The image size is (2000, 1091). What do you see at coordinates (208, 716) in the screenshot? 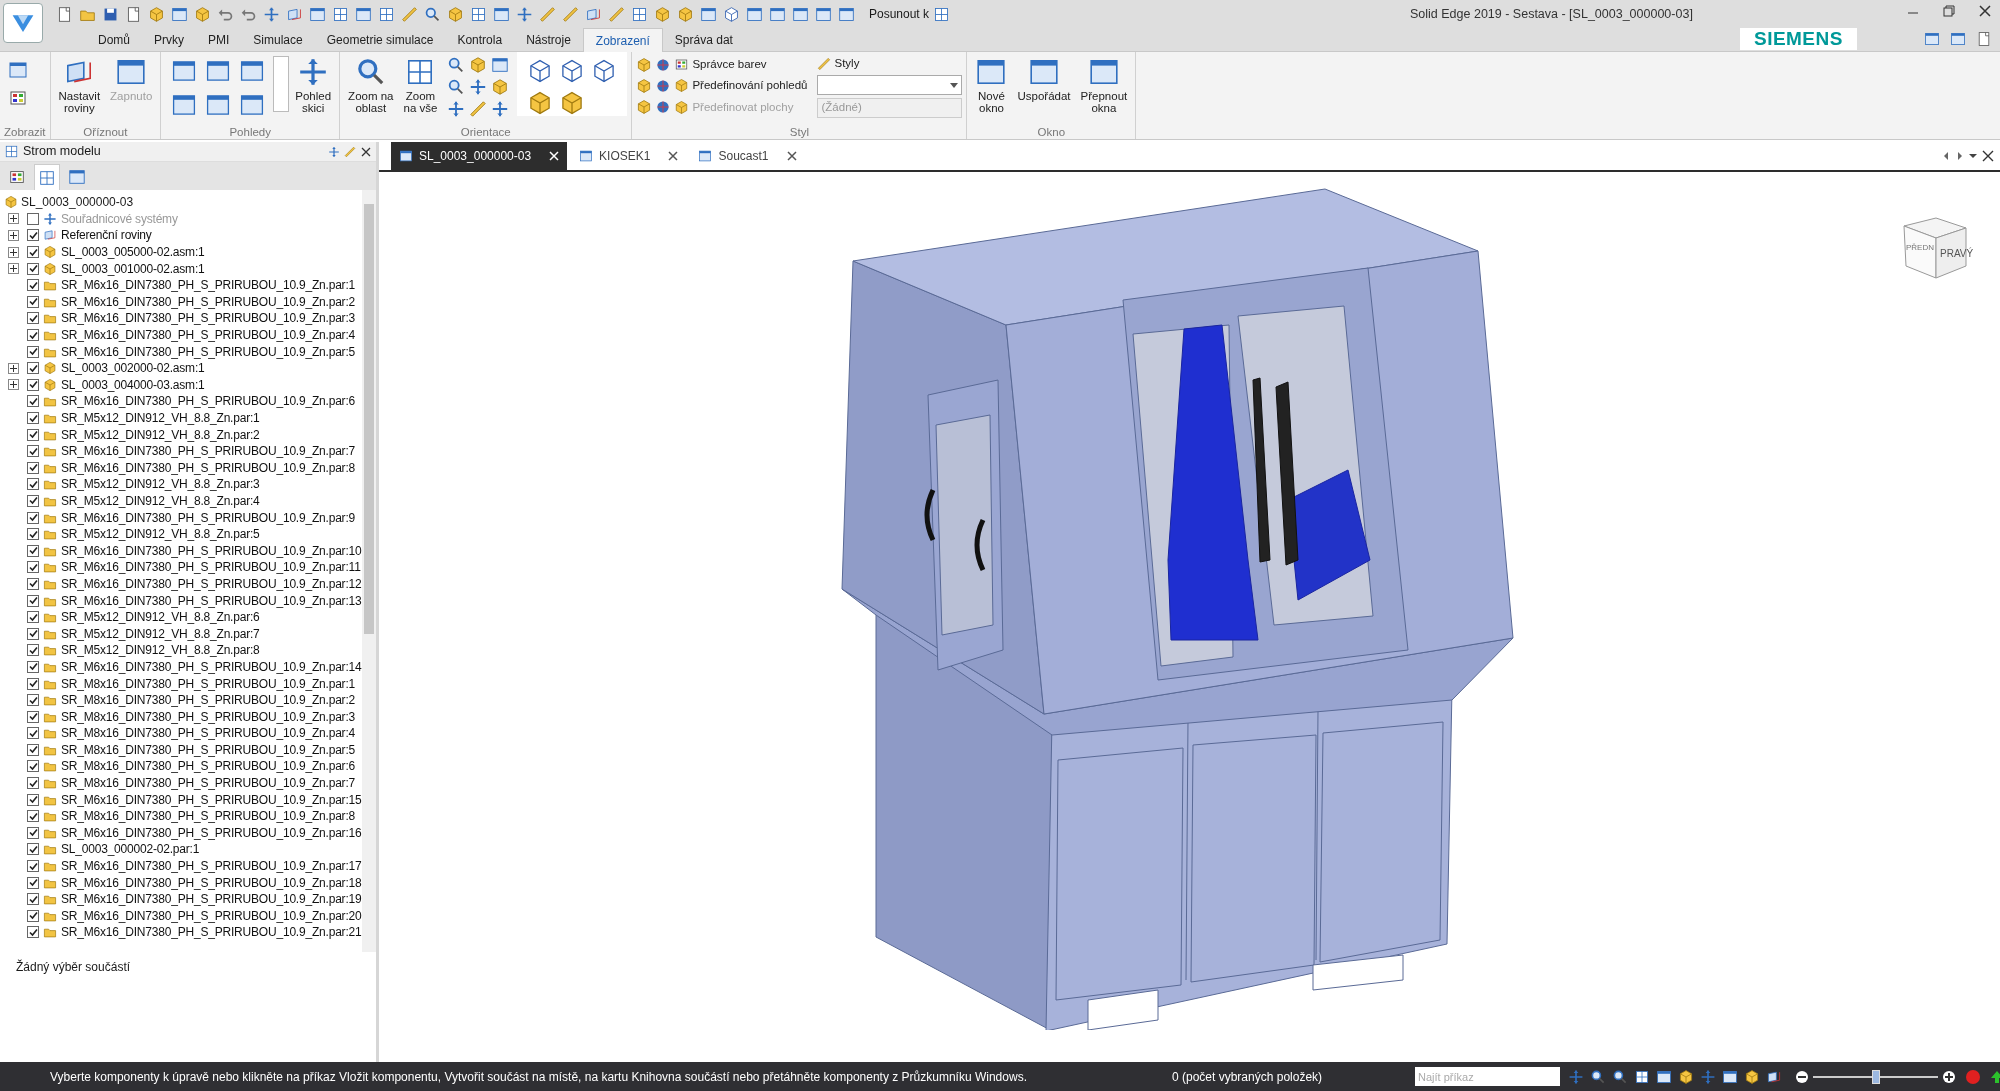
I see `tree-item: SR_M8x16_DIN7380_PH_S_PRIRUBOU_10.9_Zn.par:3` at bounding box center [208, 716].